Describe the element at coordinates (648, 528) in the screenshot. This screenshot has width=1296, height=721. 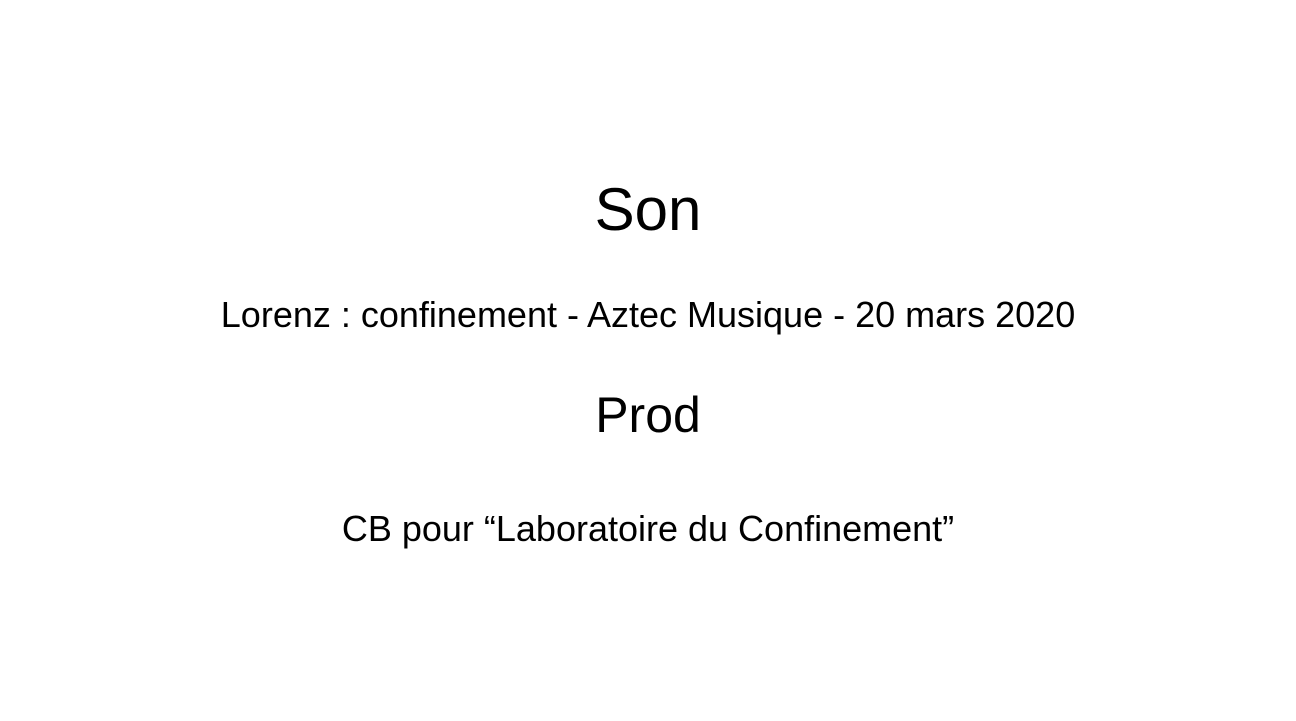
I see `production-credit-text: CB pour “Laboratoire du Confinement”` at that location.